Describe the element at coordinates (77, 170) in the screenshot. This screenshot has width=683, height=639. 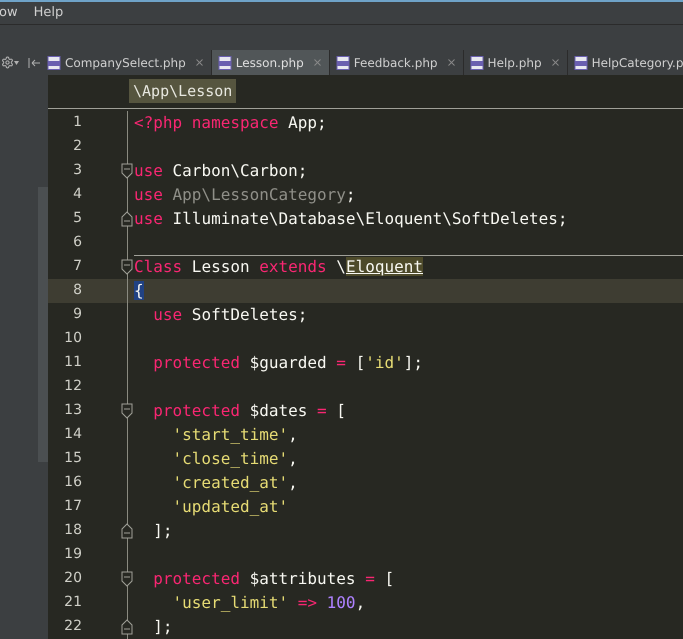
I see `line-number: 3` at that location.